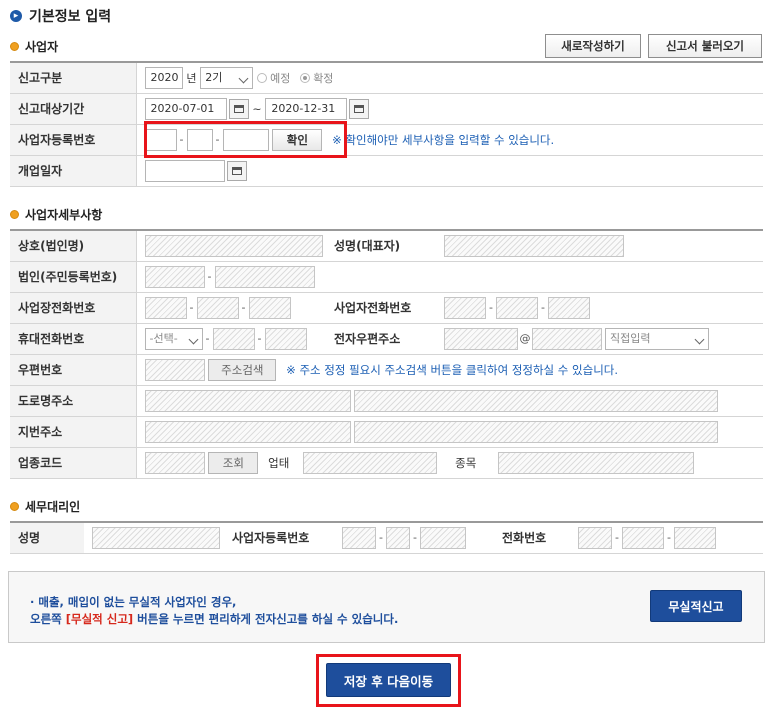 The width and height of the screenshot is (773, 715). I want to click on section-title-agent: 세무대리인, so click(45, 506).